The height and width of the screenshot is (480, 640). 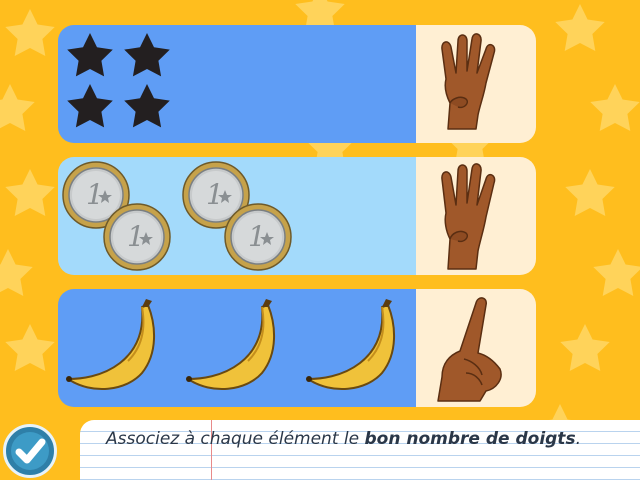 What do you see at coordinates (237, 84) in the screenshot?
I see `stars-panel` at bounding box center [237, 84].